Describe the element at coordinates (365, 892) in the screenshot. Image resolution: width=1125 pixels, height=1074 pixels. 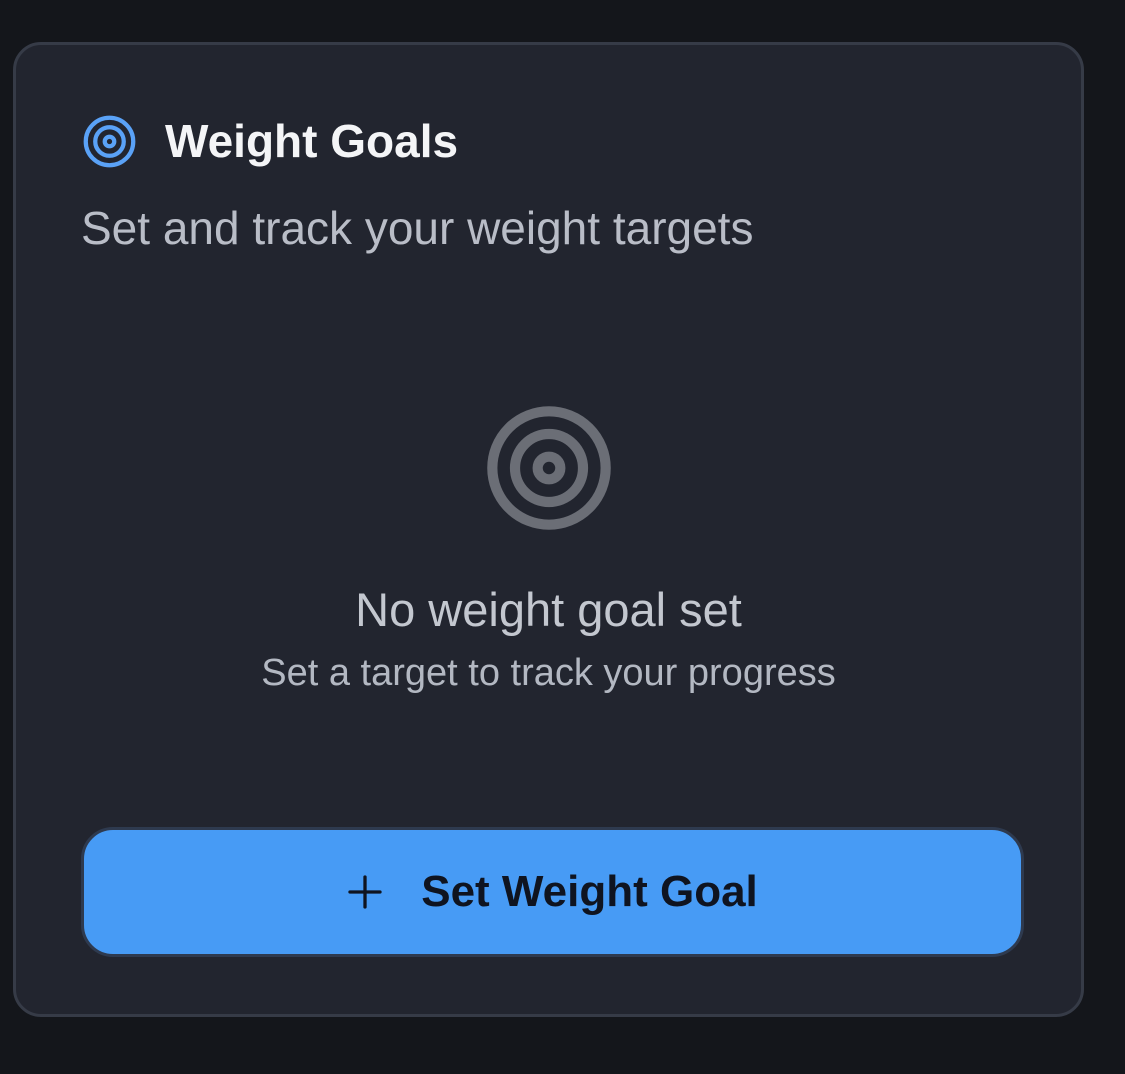
I see `plus-icon` at that location.